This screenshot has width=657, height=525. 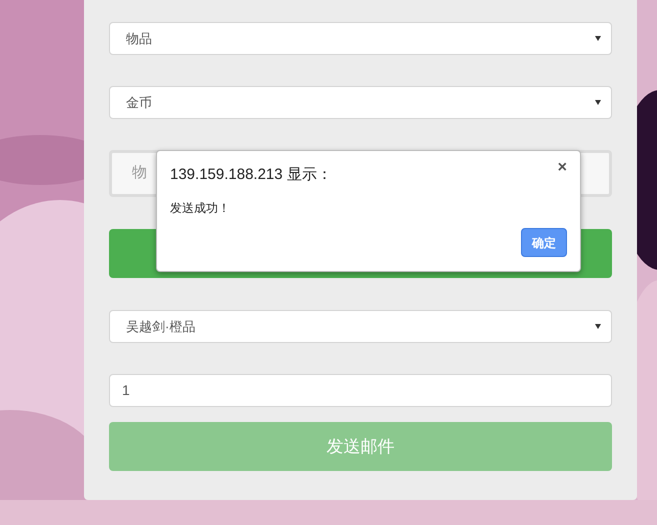 What do you see at coordinates (251, 175) in the screenshot?
I see `dialog-title: 139.159.188.213 显示：` at bounding box center [251, 175].